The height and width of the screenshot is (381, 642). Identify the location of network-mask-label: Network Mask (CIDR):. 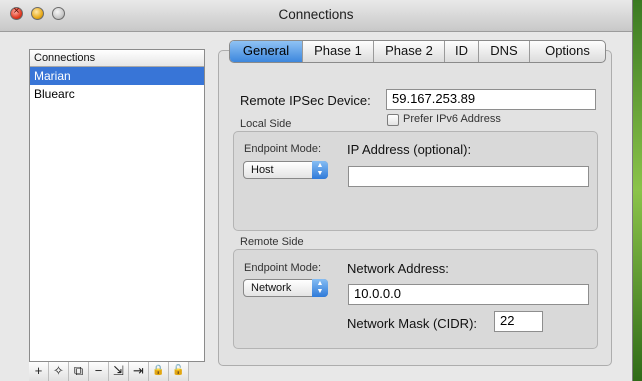
(412, 323).